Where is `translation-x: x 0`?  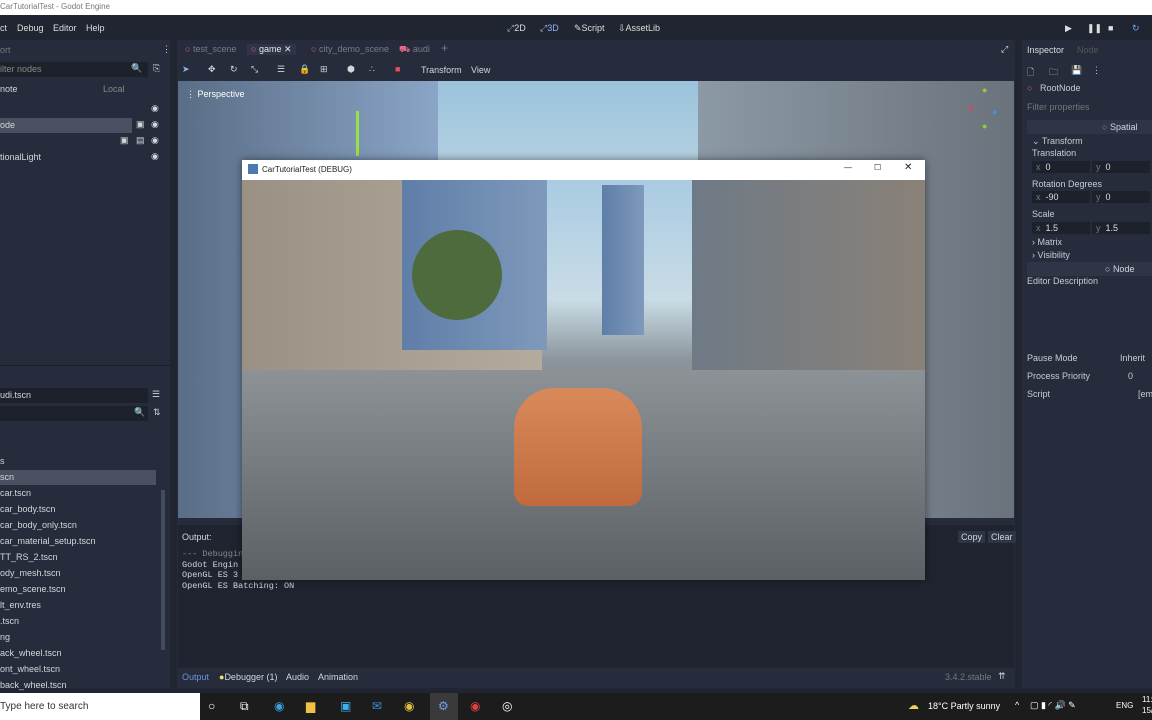
translation-x: x 0 is located at coordinates (1061, 167).